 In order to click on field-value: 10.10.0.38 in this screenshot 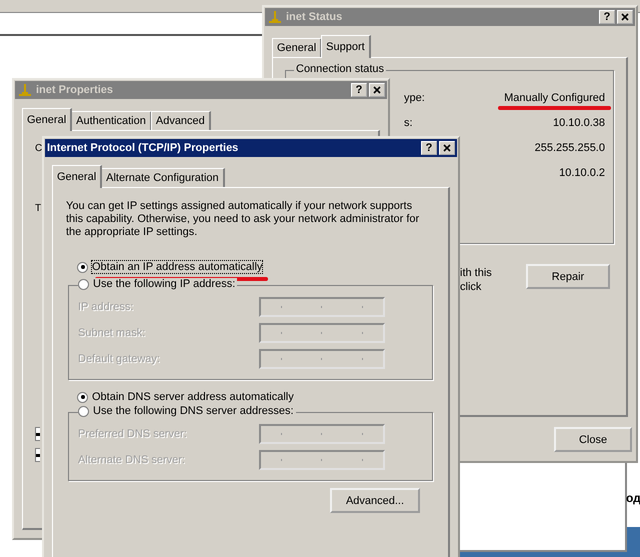, I will do `click(579, 122)`.